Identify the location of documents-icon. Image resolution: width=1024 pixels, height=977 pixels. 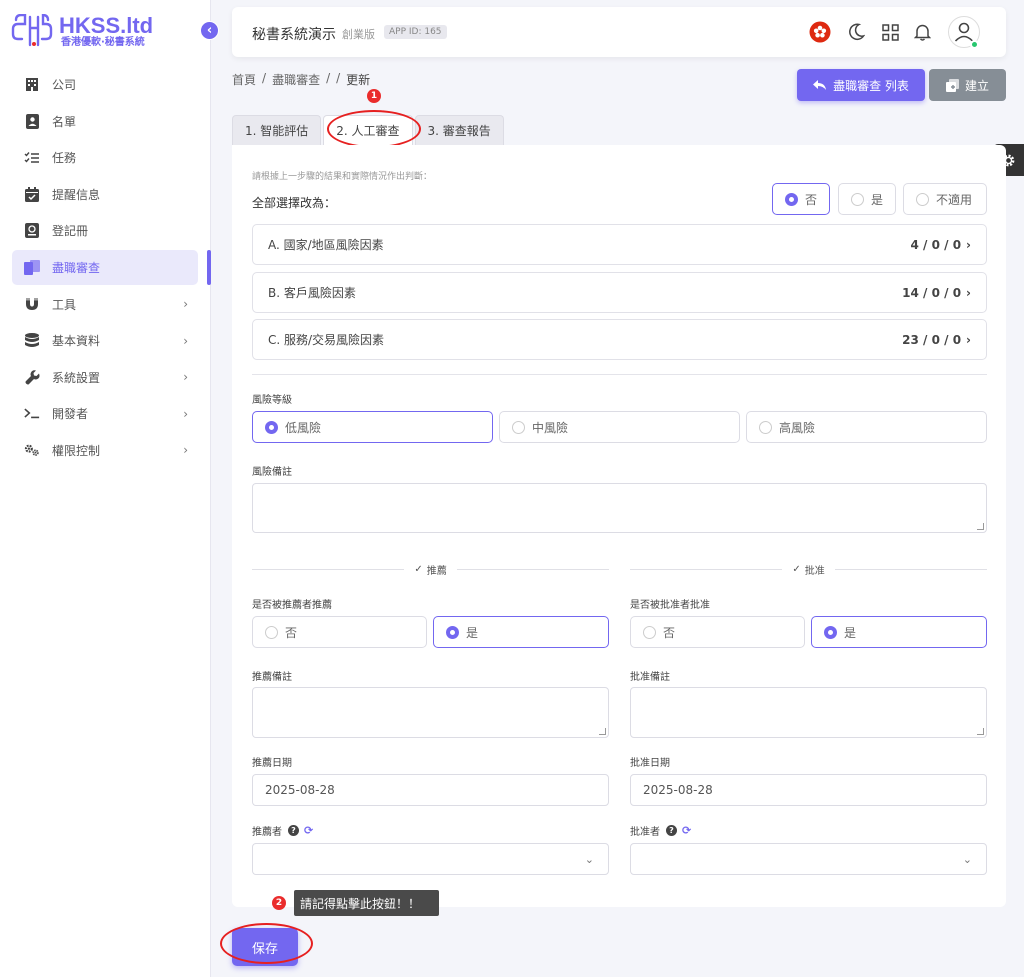
(32, 267).